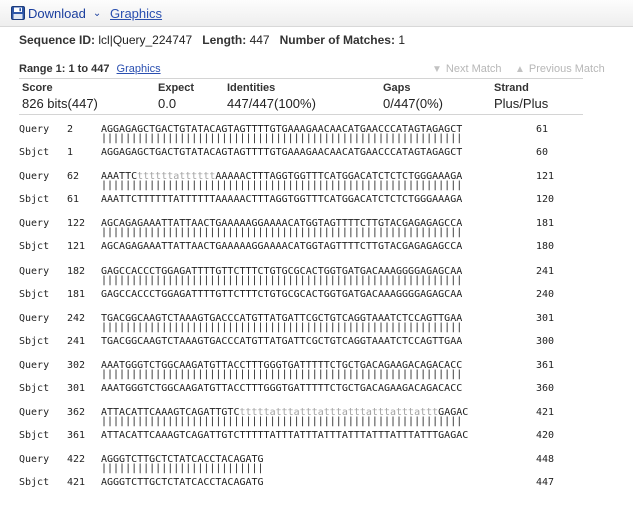 This screenshot has width=633, height=517. Describe the element at coordinates (76, 271) in the screenshot. I see `query-start: 182` at that location.